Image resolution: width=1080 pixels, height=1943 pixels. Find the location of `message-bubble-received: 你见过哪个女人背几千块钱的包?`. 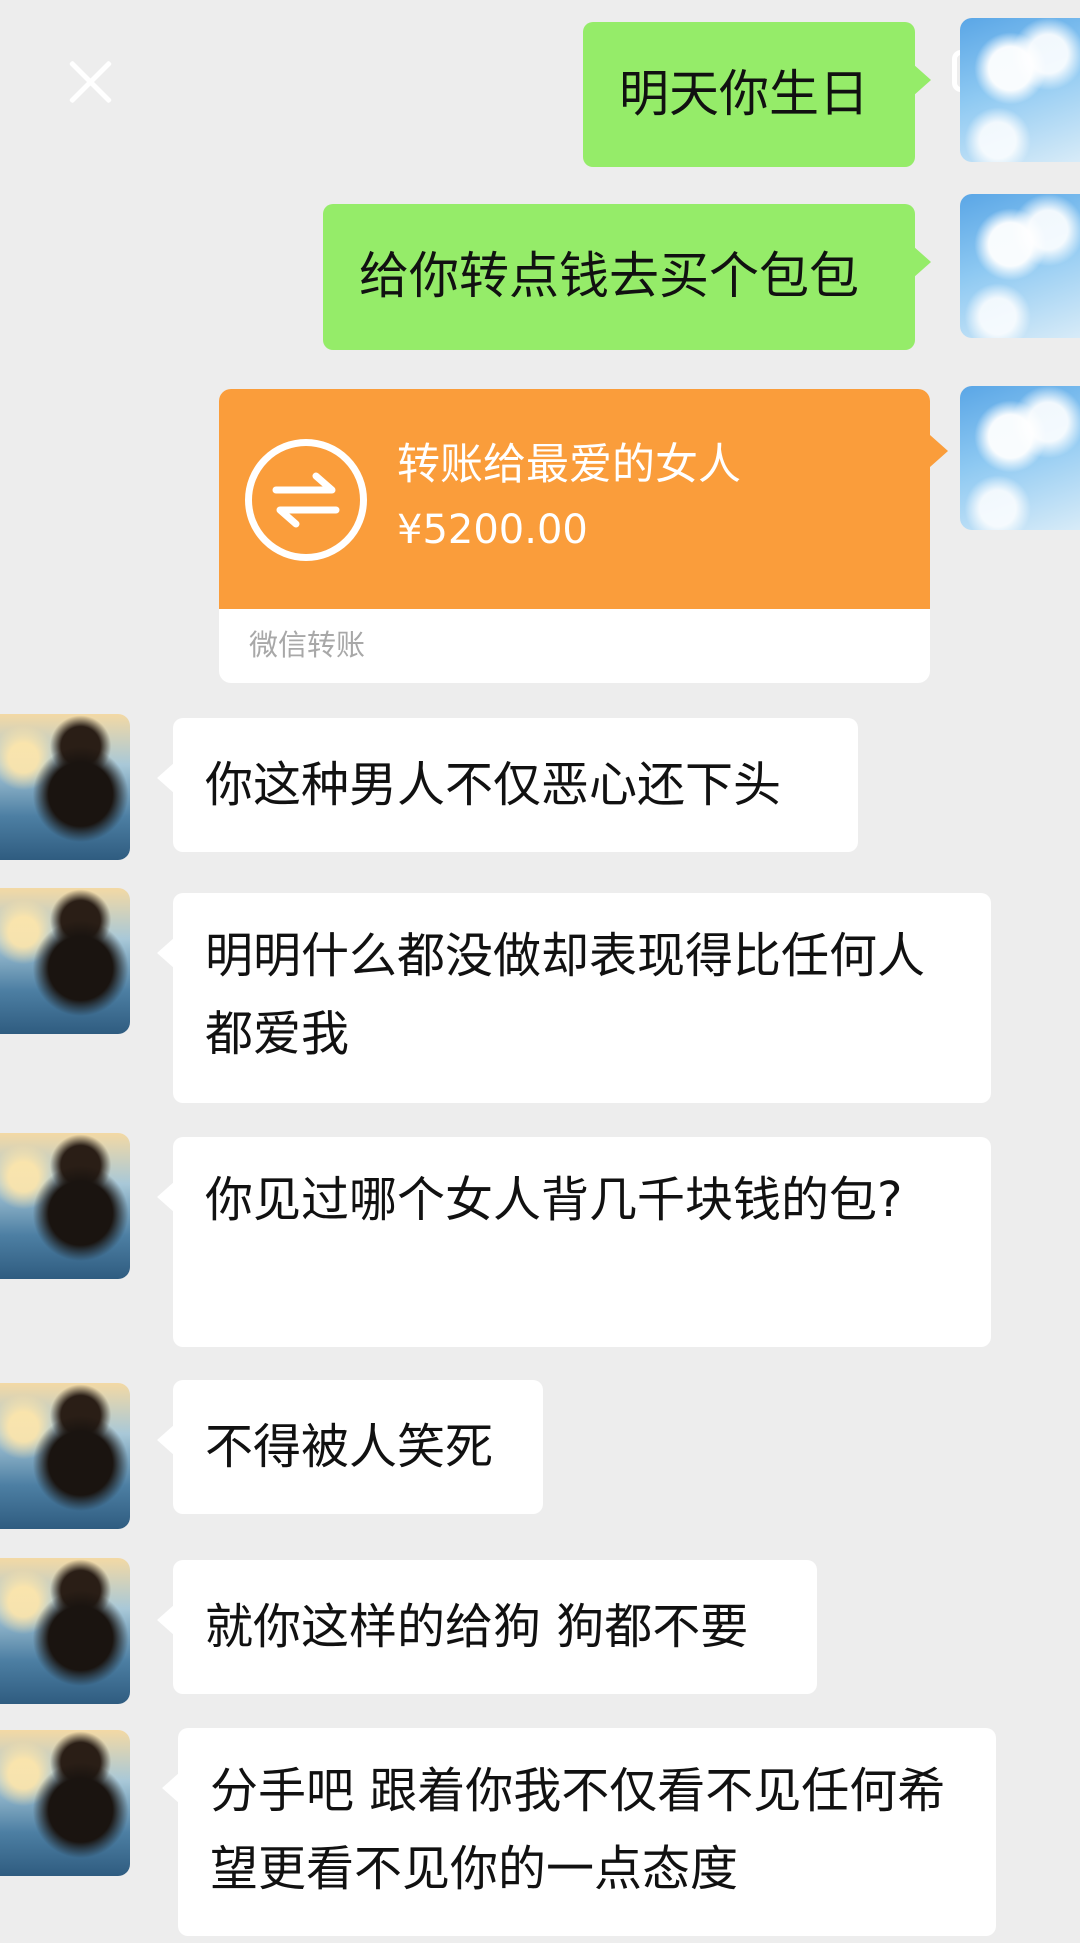

message-bubble-received: 你见过哪个女人背几千块钱的包? is located at coordinates (574, 1242).